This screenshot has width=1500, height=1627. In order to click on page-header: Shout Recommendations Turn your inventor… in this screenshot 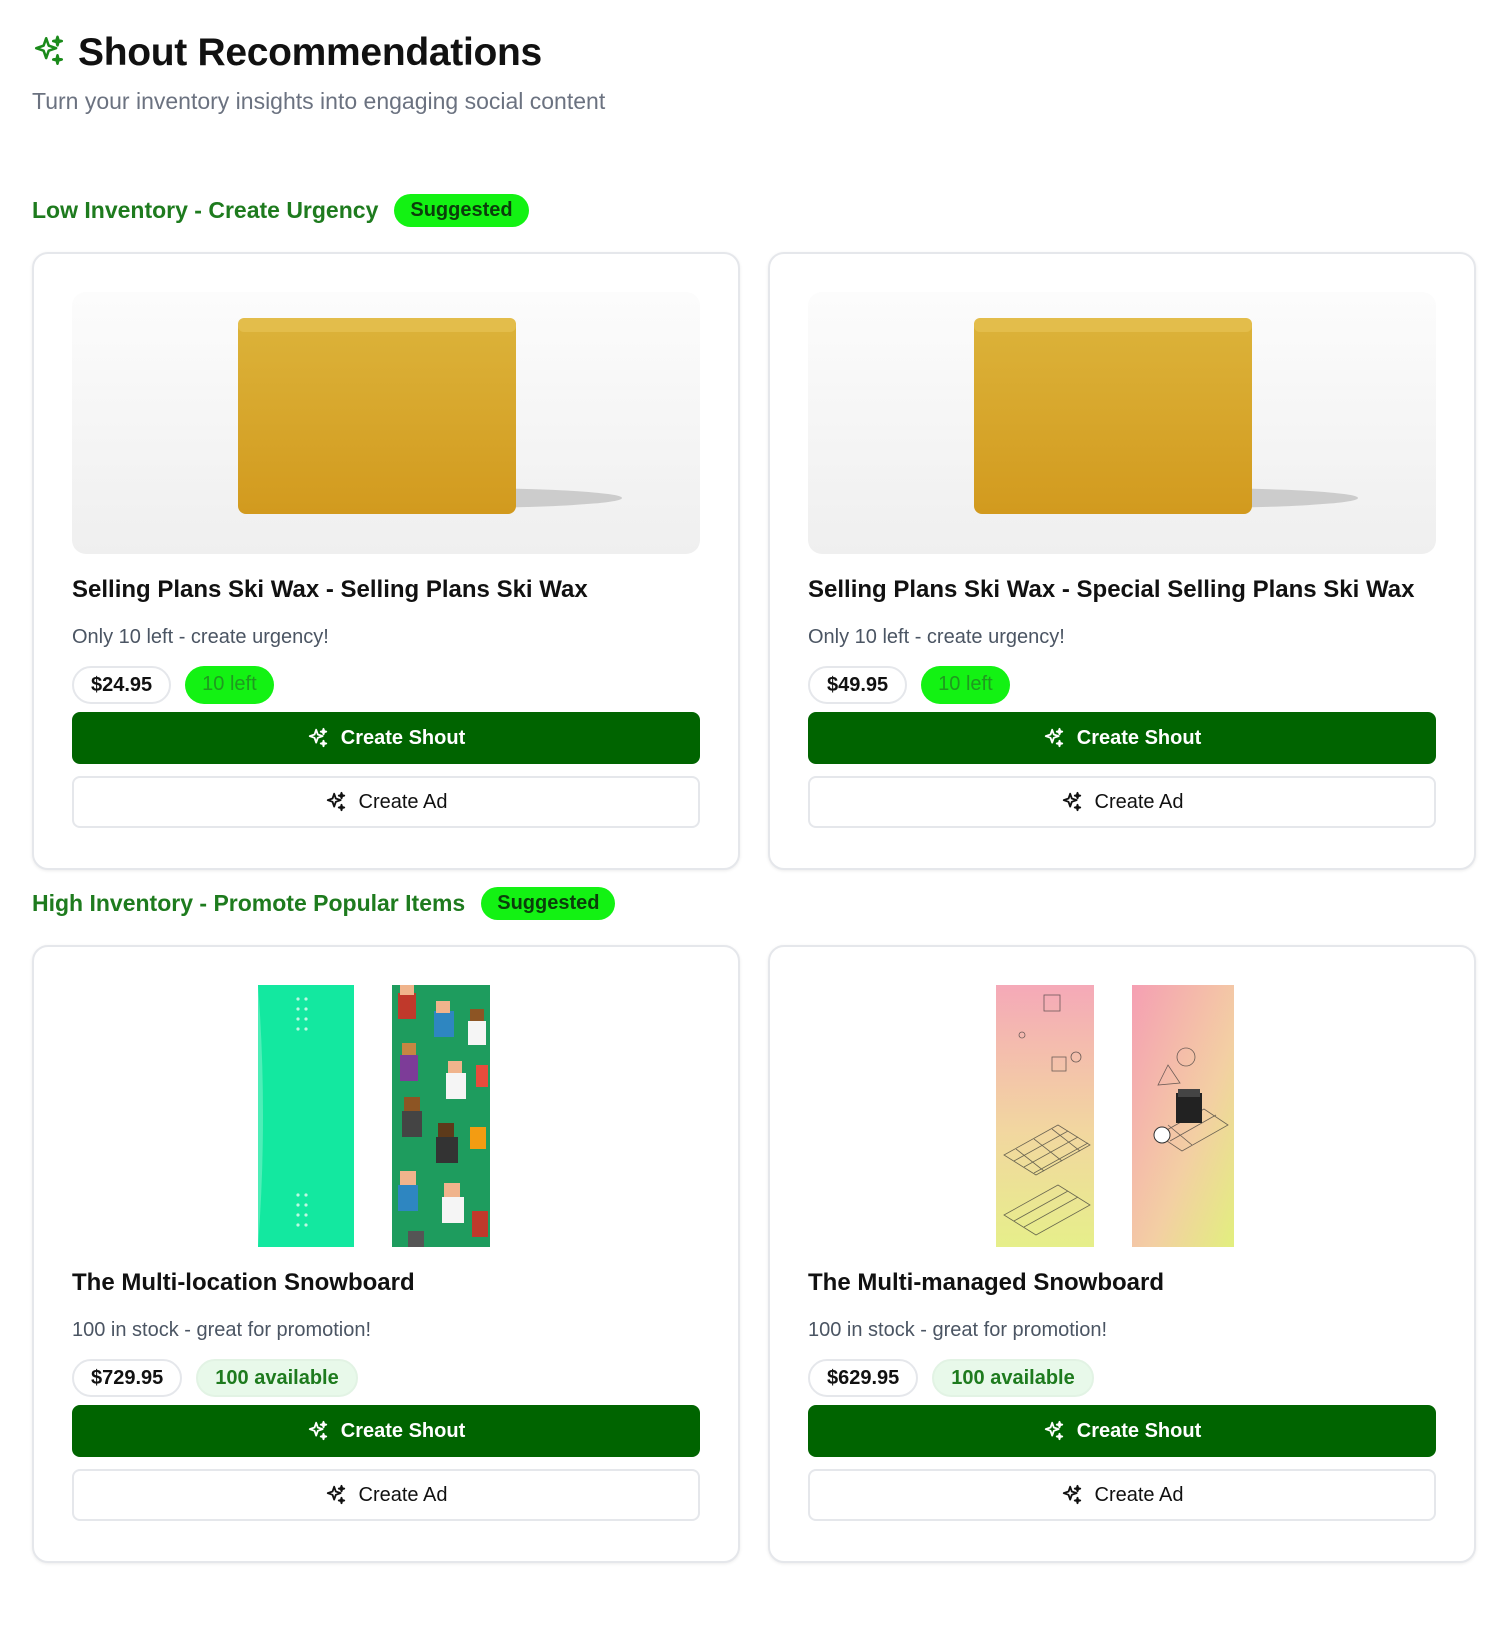, I will do `click(732, 71)`.